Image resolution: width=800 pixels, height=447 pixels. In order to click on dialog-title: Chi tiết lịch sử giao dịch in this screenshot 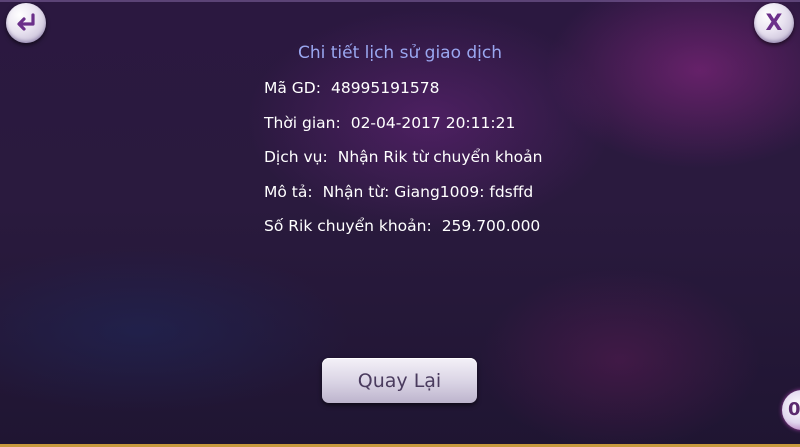, I will do `click(400, 53)`.